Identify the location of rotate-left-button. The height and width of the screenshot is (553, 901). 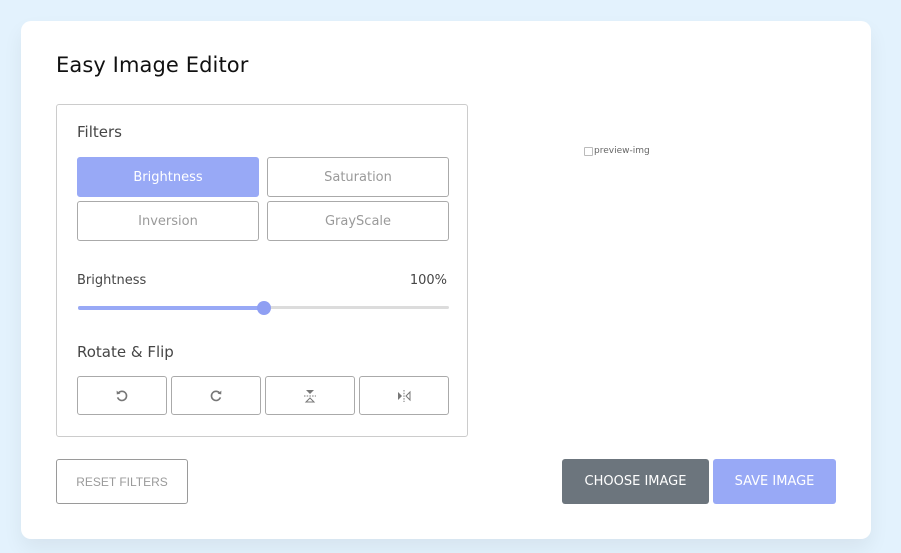
(122, 395).